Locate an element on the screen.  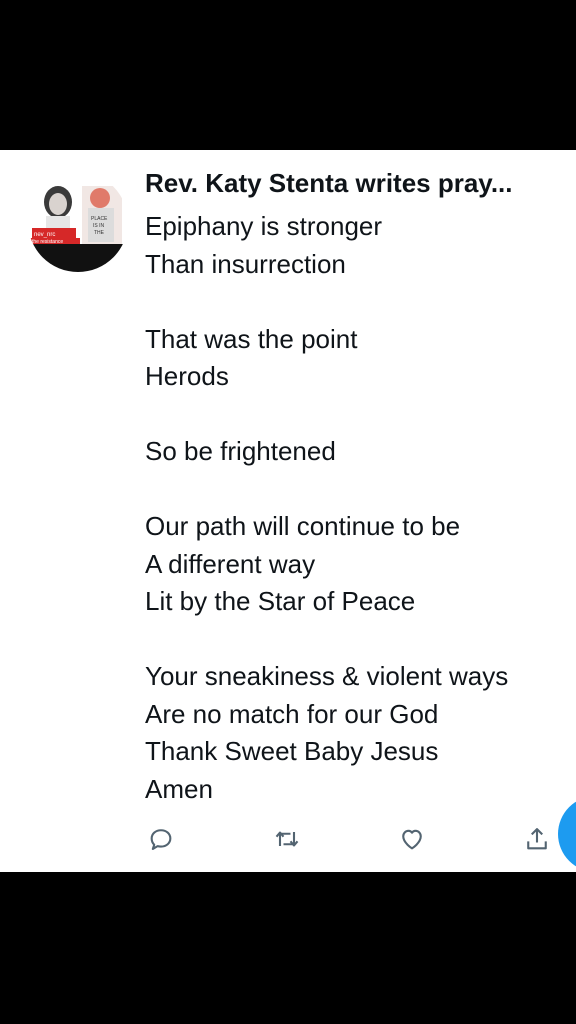
tweet-line: Than insurrection is located at coordinates (245, 263).